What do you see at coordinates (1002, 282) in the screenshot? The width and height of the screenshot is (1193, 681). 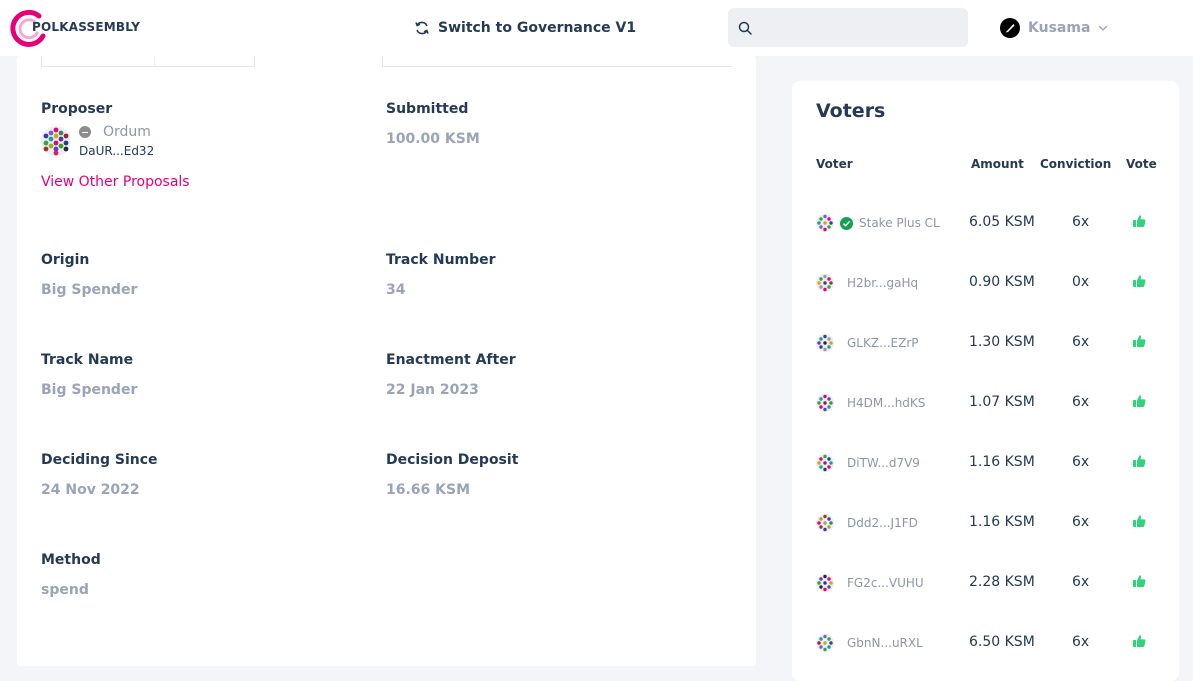 I see `voter-amount: 0.90 KSM` at bounding box center [1002, 282].